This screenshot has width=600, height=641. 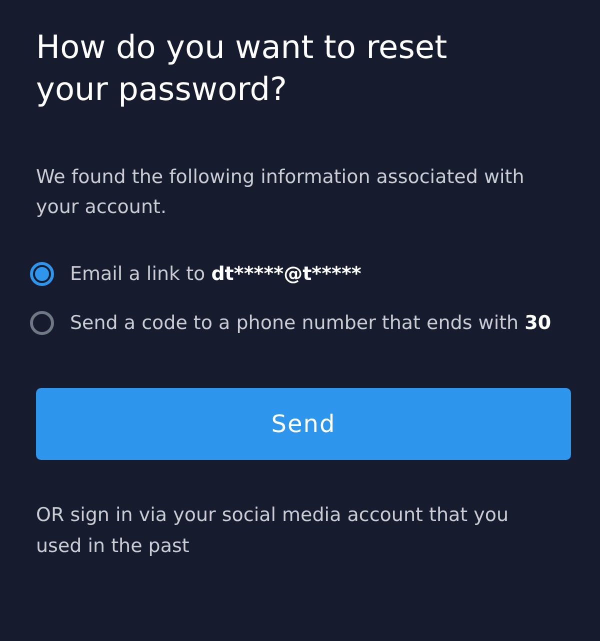 What do you see at coordinates (311, 323) in the screenshot?
I see `option-label: Send a code to a phone number that ends with 30` at bounding box center [311, 323].